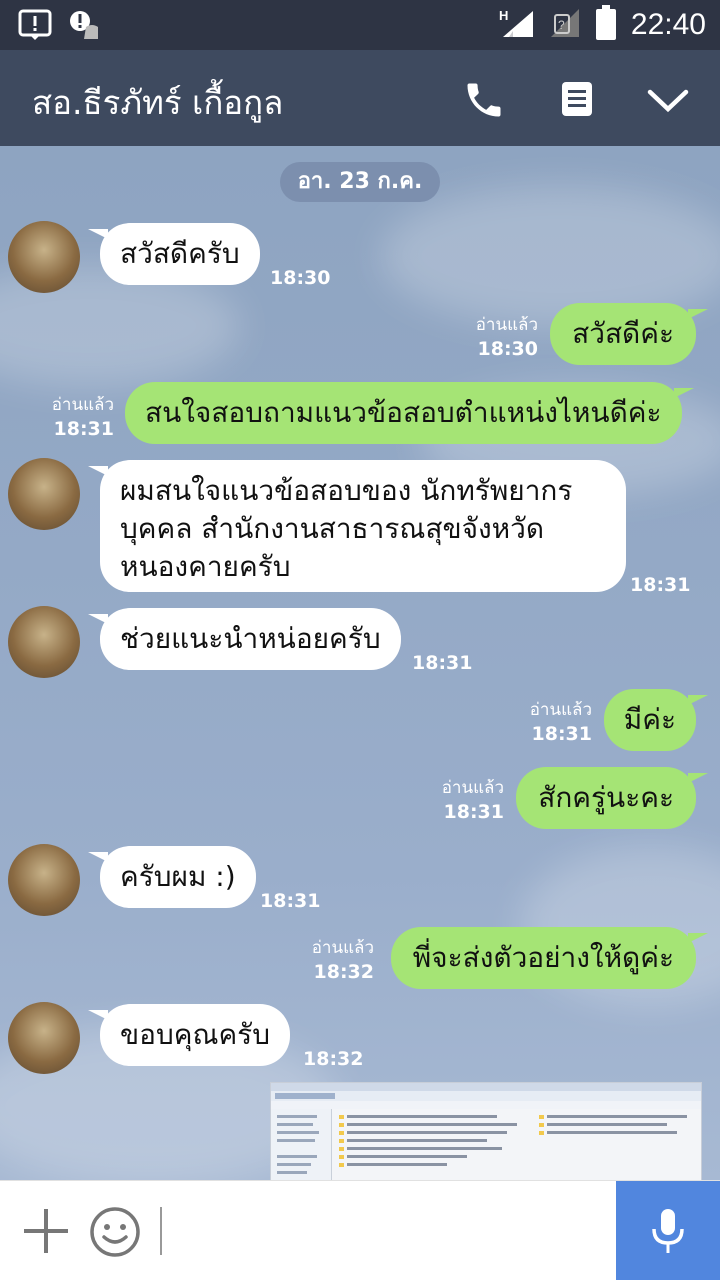 The width and height of the screenshot is (720, 1280). I want to click on status-bar: H ? 22:40, so click(360, 25).